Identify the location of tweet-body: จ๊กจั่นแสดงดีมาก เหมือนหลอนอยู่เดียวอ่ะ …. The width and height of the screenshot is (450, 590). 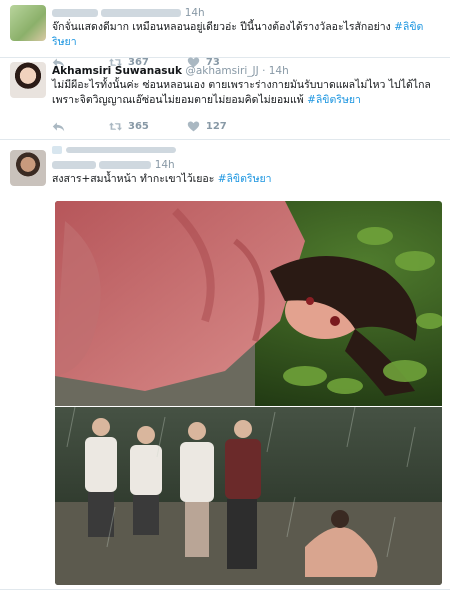
(223, 27).